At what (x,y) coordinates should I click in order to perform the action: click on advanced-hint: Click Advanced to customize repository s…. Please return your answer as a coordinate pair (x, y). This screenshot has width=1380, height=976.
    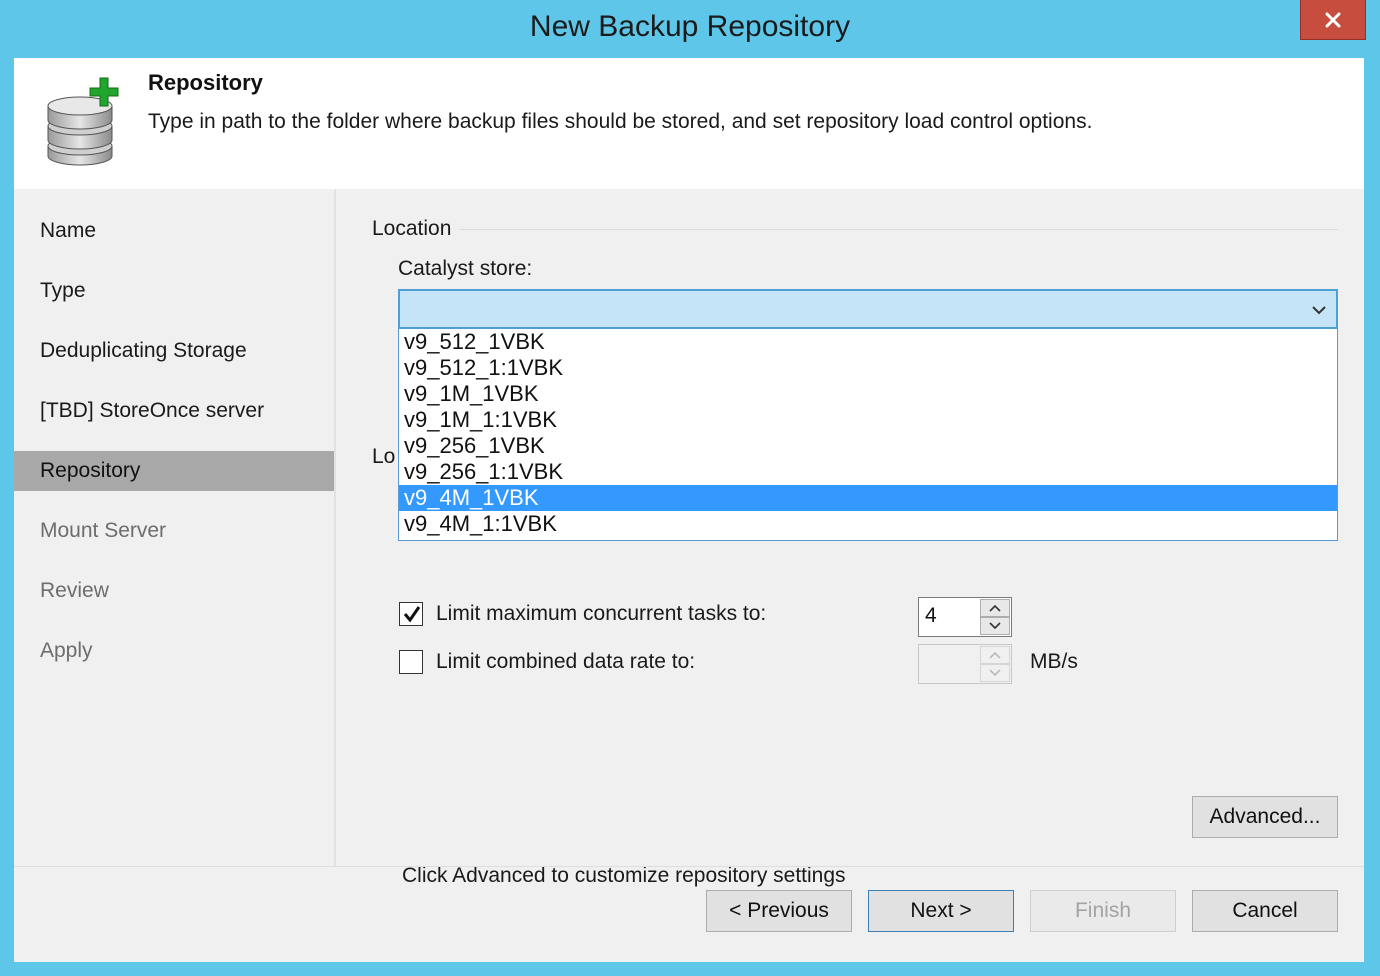
    Looking at the image, I should click on (624, 875).